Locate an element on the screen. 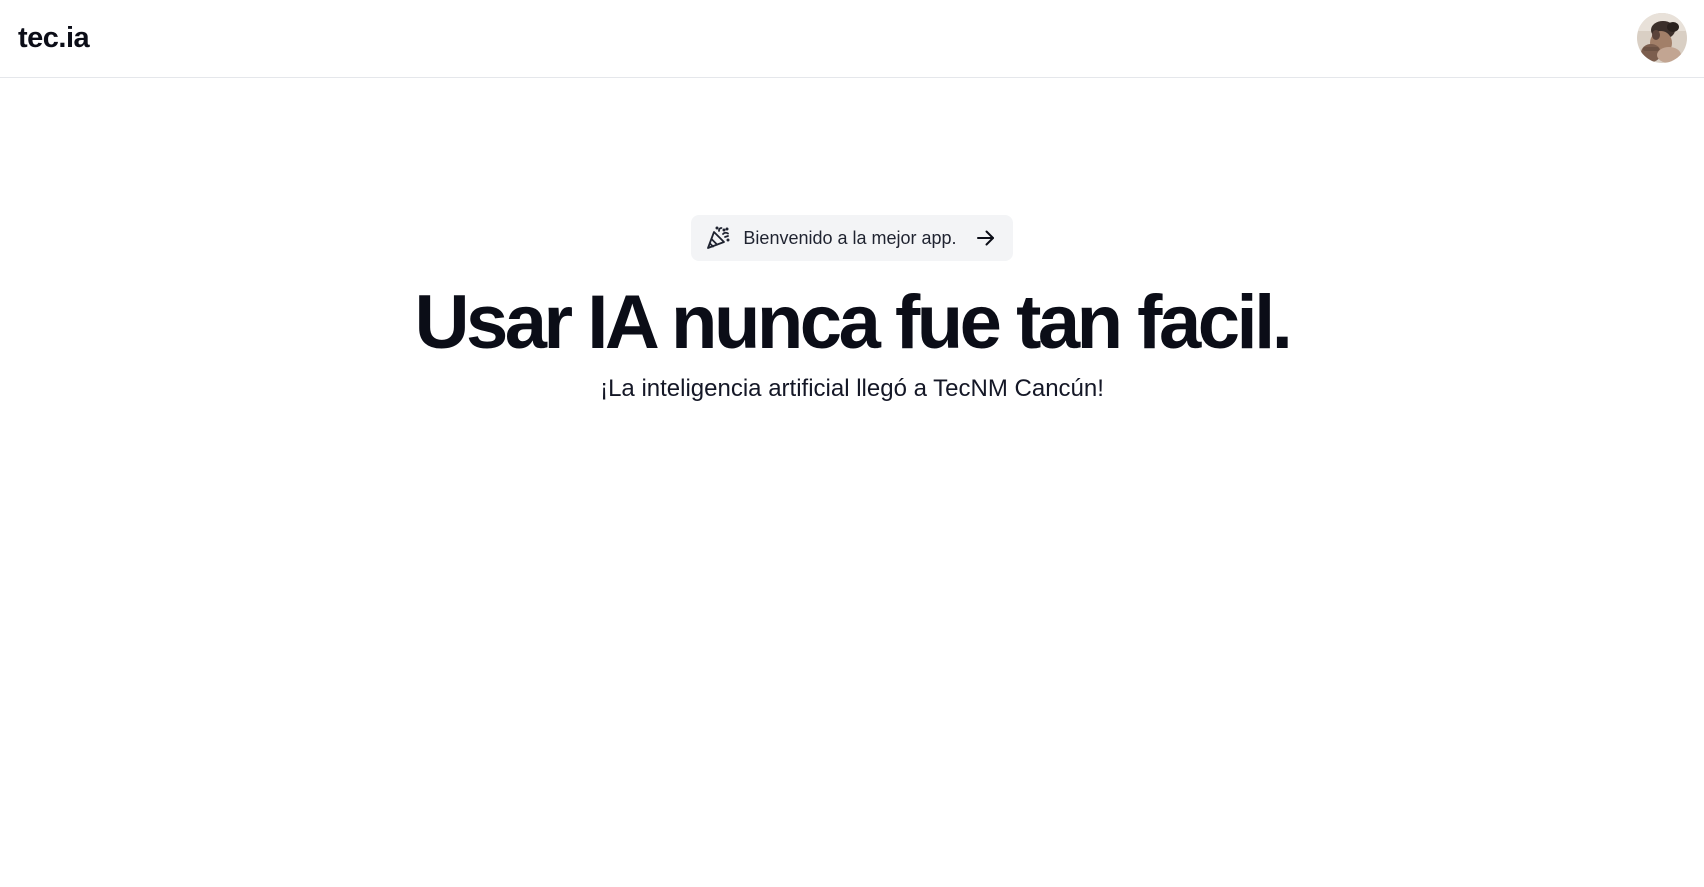  brand-logo: tec.ia is located at coordinates (54, 38).